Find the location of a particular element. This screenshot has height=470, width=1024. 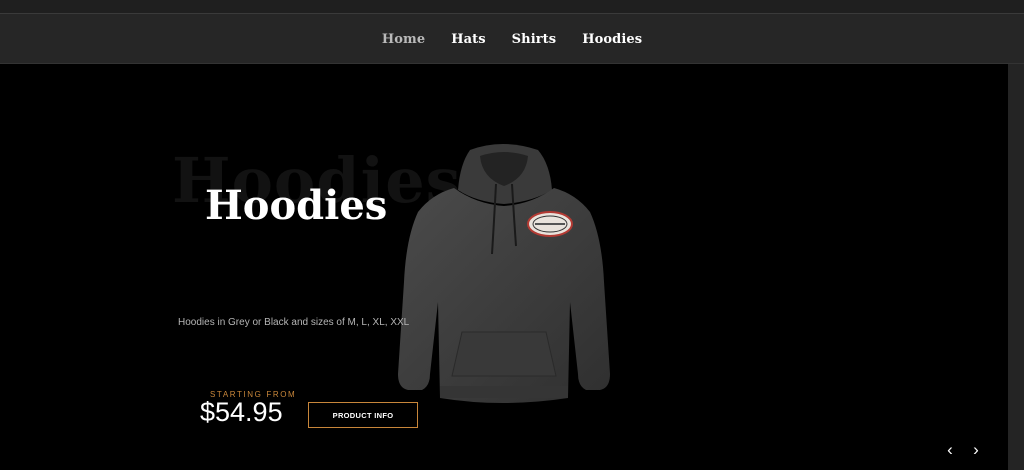

nav-hoodies-link: Hoodies is located at coordinates (612, 39).